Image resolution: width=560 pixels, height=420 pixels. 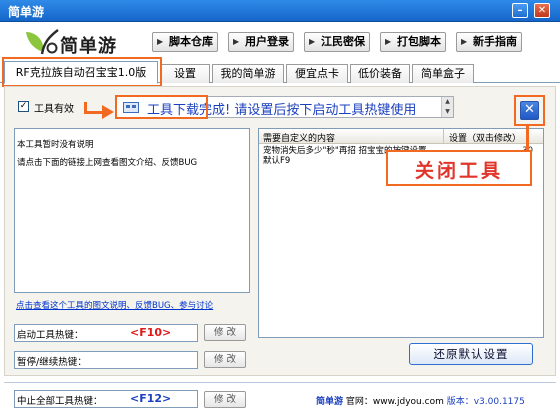 What do you see at coordinates (151, 398) in the screenshot?
I see `stop-all-hotkey-value: <F12>` at bounding box center [151, 398].